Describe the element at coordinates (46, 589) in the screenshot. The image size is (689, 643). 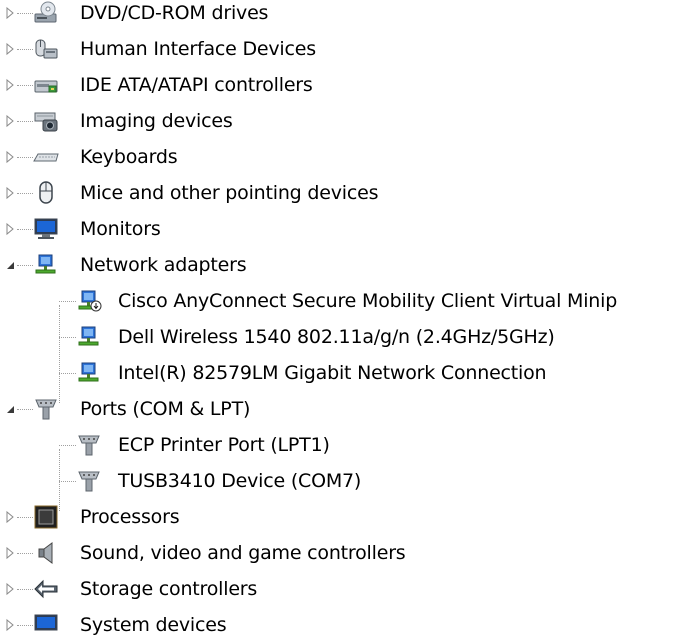
I see `storage-controller-icon` at that location.